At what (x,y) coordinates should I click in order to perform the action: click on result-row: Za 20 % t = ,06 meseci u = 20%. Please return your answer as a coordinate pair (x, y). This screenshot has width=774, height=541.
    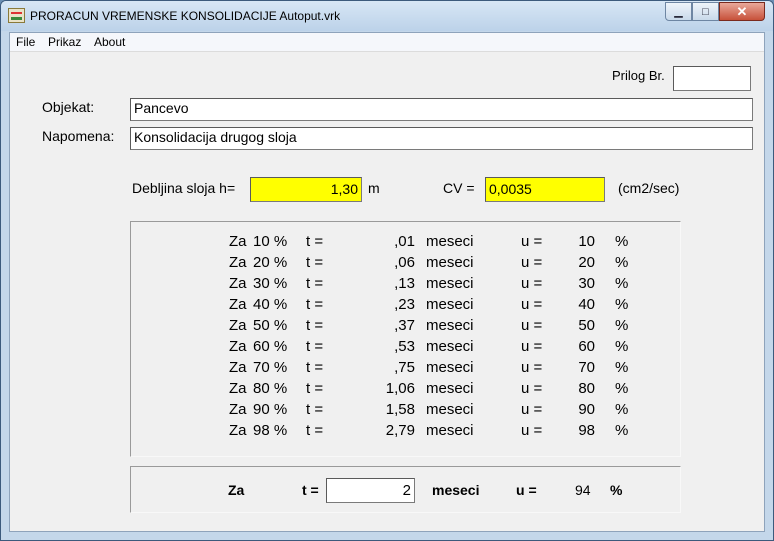
    Looking at the image, I should click on (405, 264).